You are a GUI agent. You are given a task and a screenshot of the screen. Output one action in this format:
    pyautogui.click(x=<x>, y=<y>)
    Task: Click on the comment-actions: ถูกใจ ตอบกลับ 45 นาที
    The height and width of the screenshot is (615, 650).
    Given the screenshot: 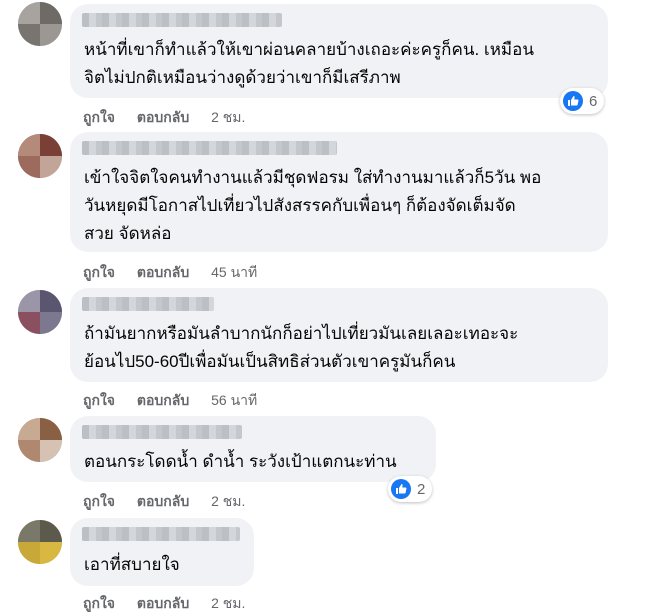 What is the action you would take?
    pyautogui.click(x=179, y=273)
    